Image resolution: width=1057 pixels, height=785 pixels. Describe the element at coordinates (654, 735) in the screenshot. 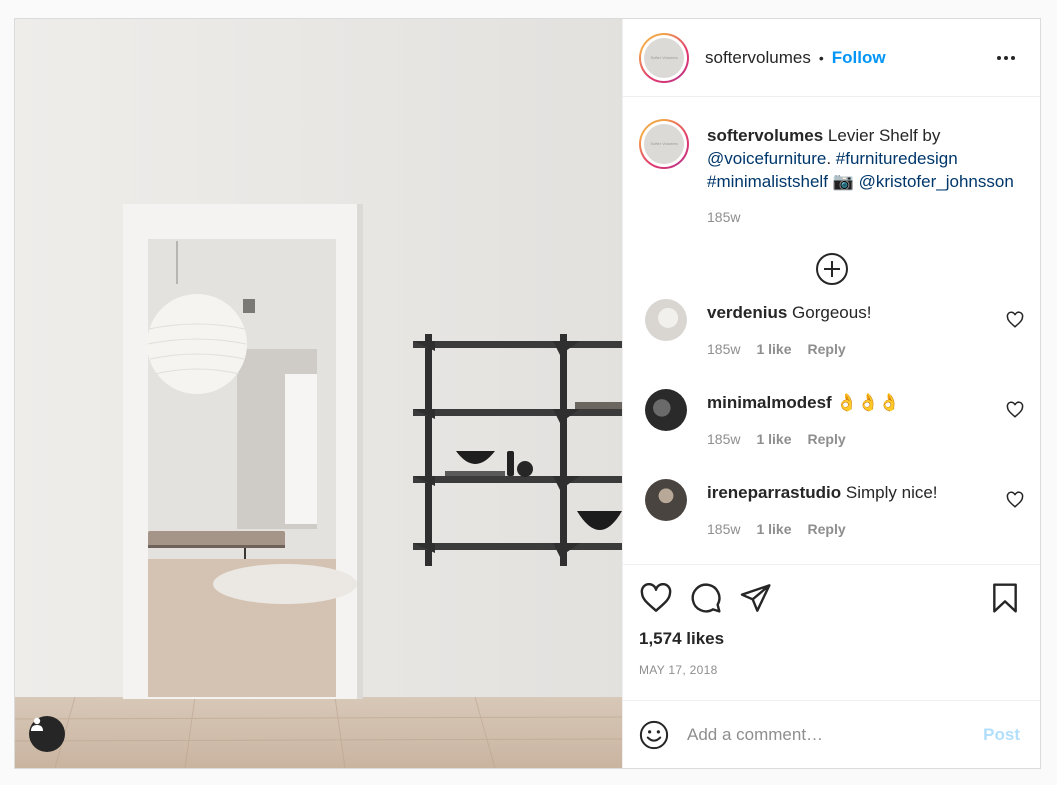

I see `emoji-icon` at that location.